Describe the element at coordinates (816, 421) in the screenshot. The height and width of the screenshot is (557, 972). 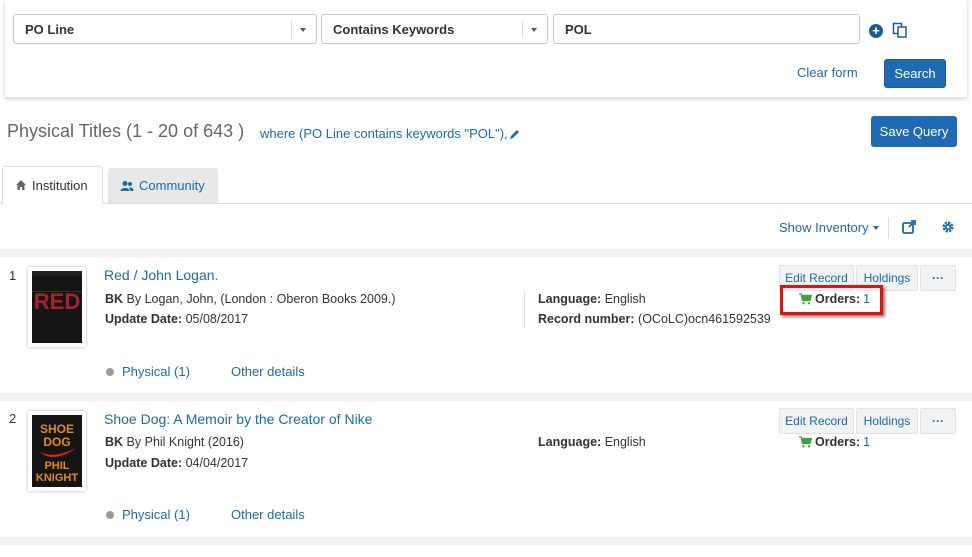
I see `edit-record-button: Edit Record` at that location.